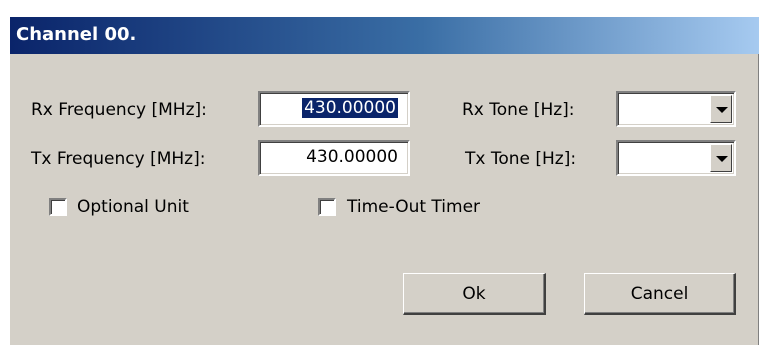  I want to click on ok-button: Ok, so click(474, 294).